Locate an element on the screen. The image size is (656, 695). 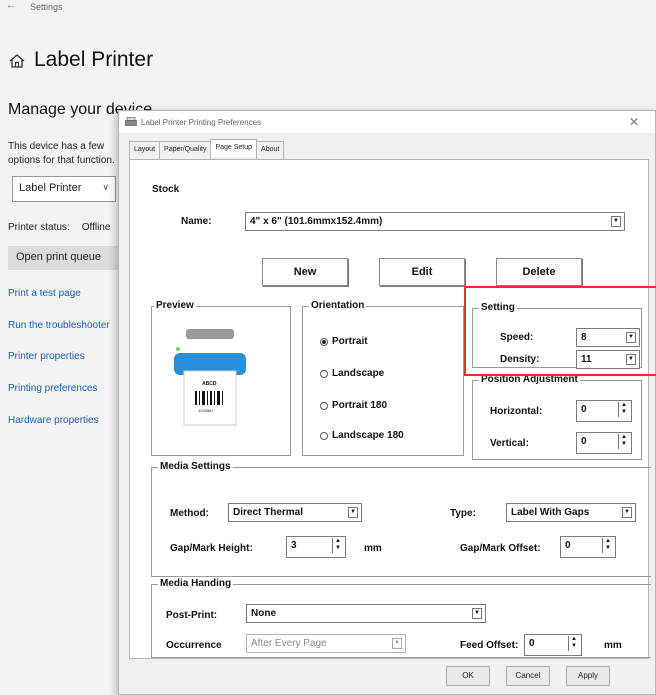
radio-portrait: Portrait is located at coordinates (344, 341).